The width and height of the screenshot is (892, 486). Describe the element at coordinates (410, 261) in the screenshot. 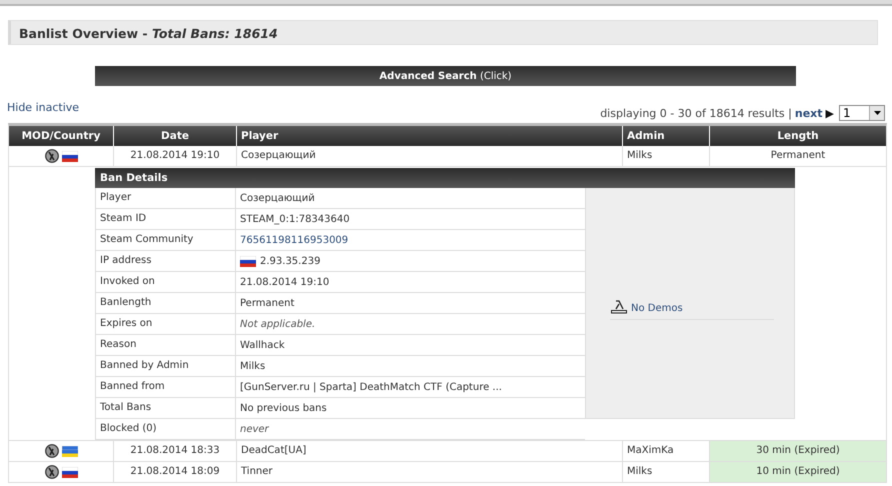

I see `field-value: 2.93.35.239` at that location.